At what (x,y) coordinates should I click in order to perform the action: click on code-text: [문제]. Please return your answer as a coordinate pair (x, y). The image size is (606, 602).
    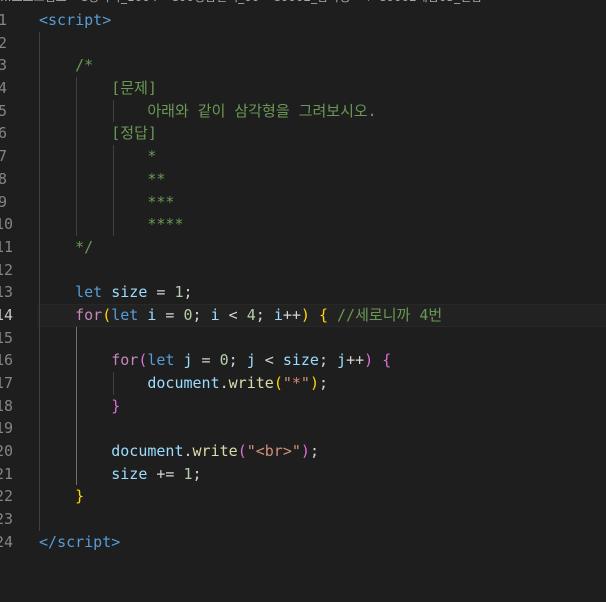
    Looking at the image, I should click on (98, 88).